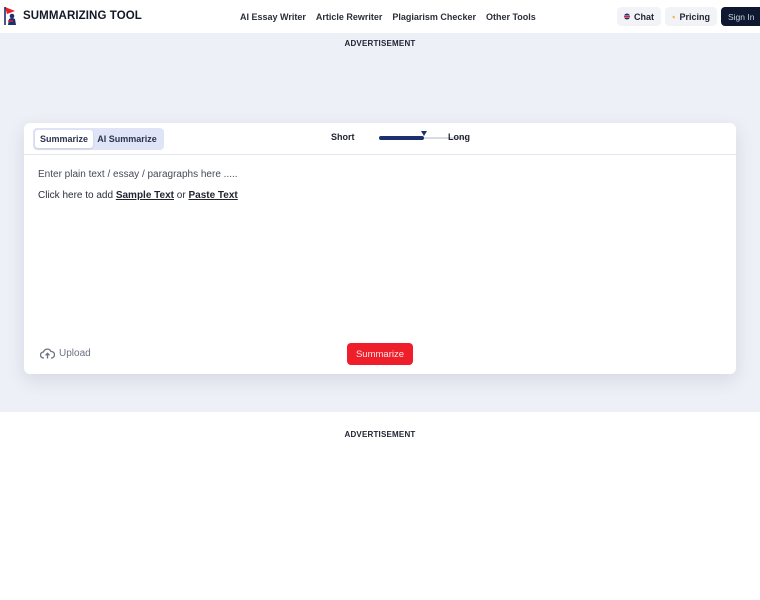 The width and height of the screenshot is (760, 600). What do you see at coordinates (674, 16) in the screenshot?
I see `star-icon` at bounding box center [674, 16].